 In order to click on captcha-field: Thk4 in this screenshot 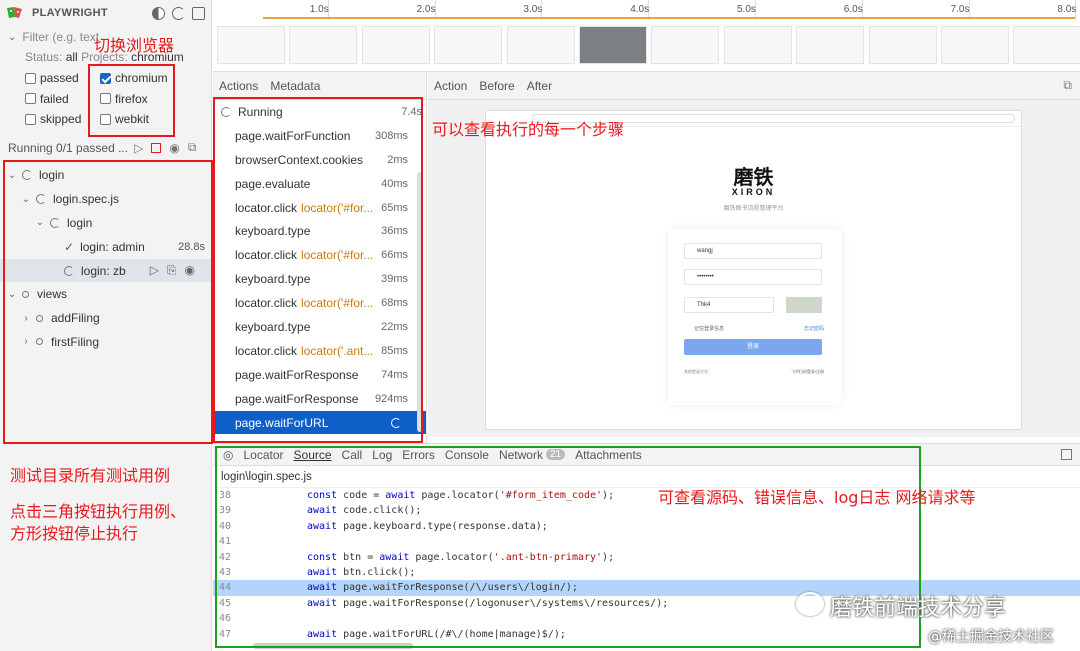, I will do `click(729, 305)`.